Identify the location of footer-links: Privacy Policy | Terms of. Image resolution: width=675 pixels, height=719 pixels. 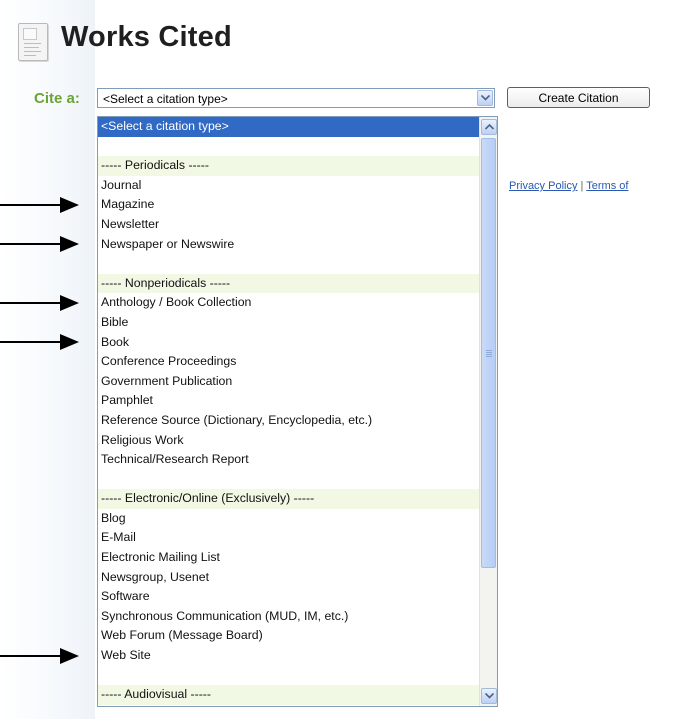
(568, 186).